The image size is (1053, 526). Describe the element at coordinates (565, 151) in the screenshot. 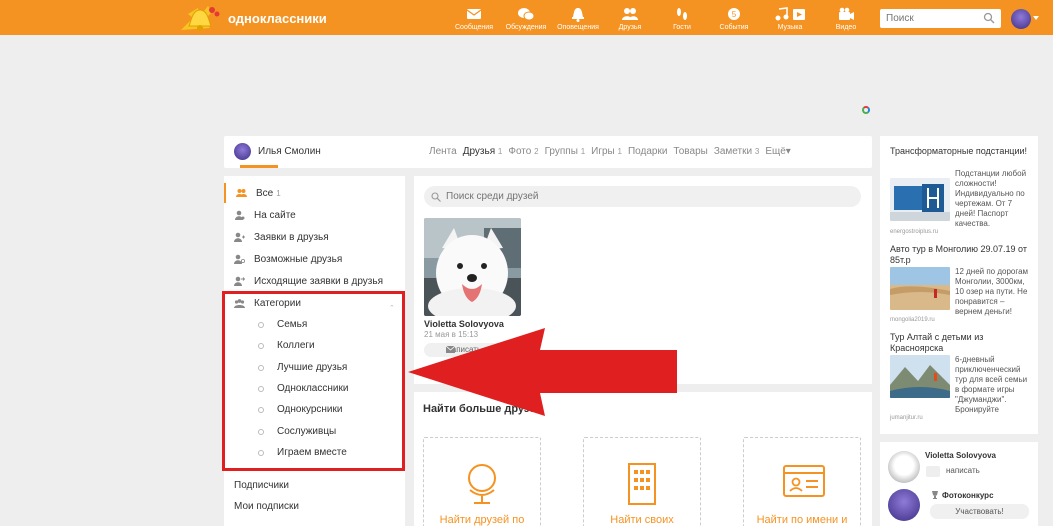

I see `tab-groups: Группы 1` at that location.